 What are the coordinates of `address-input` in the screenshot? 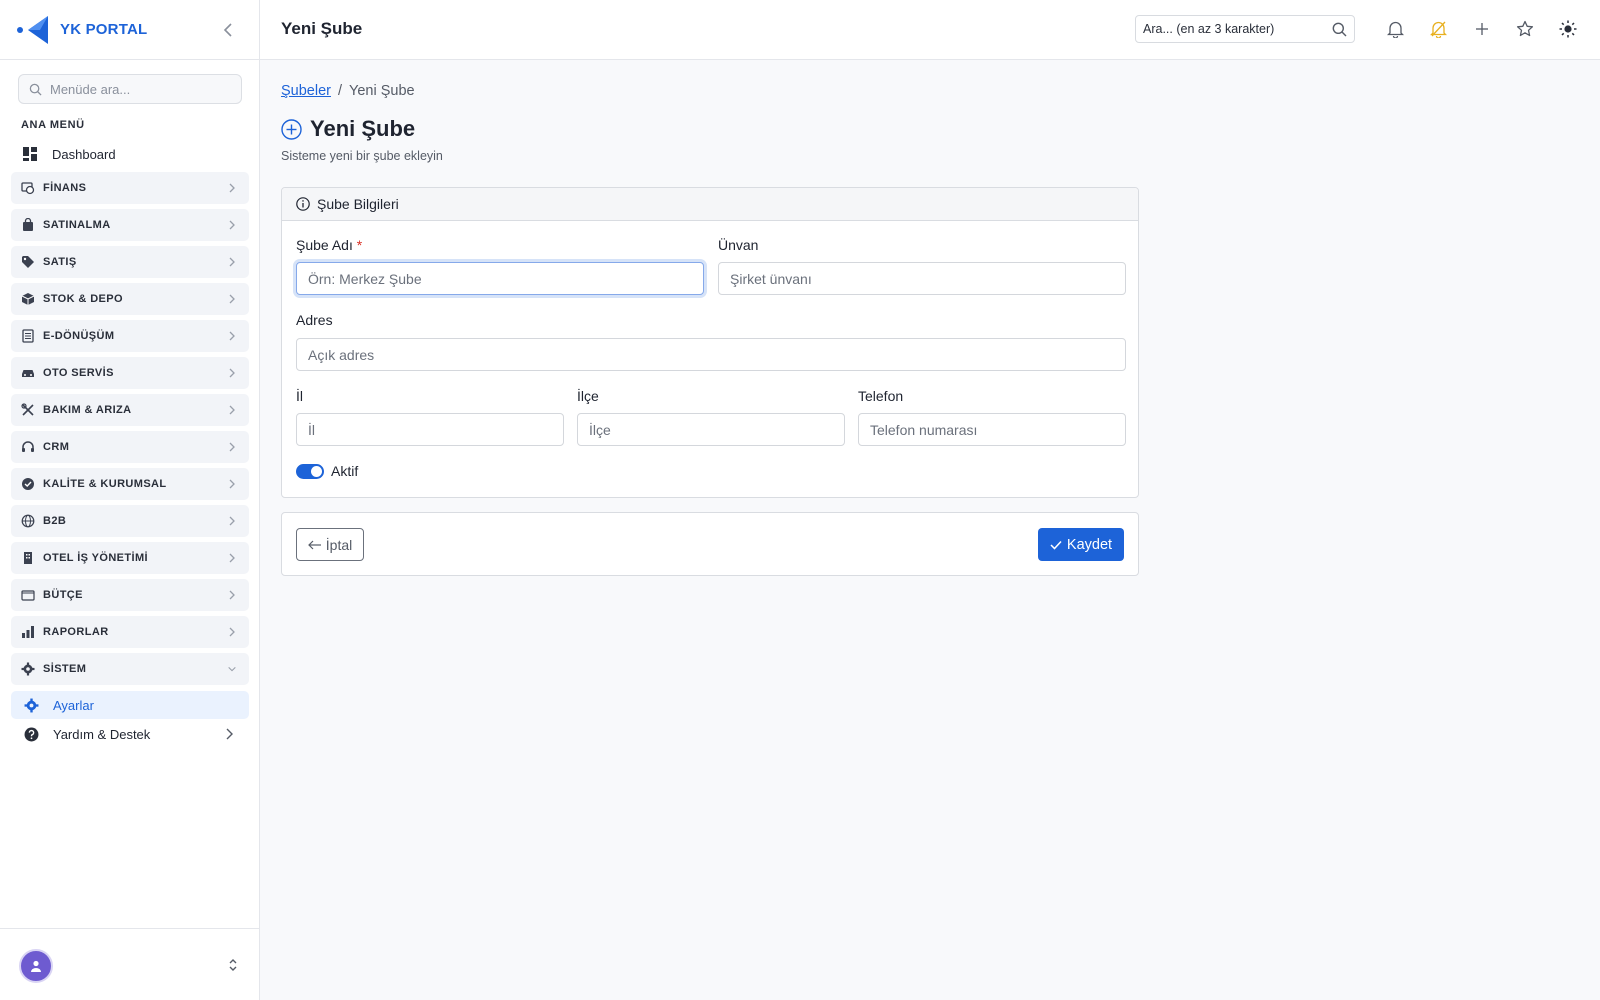 It's located at (711, 354).